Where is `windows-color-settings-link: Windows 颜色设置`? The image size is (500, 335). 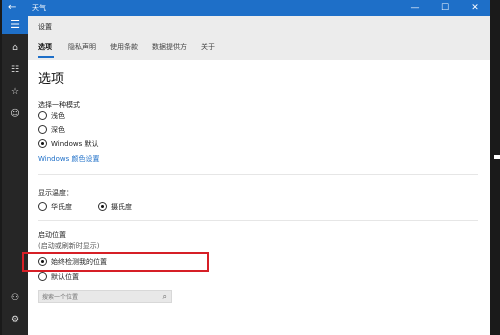
windows-color-settings-link: Windows 颜色设置 is located at coordinates (68, 159).